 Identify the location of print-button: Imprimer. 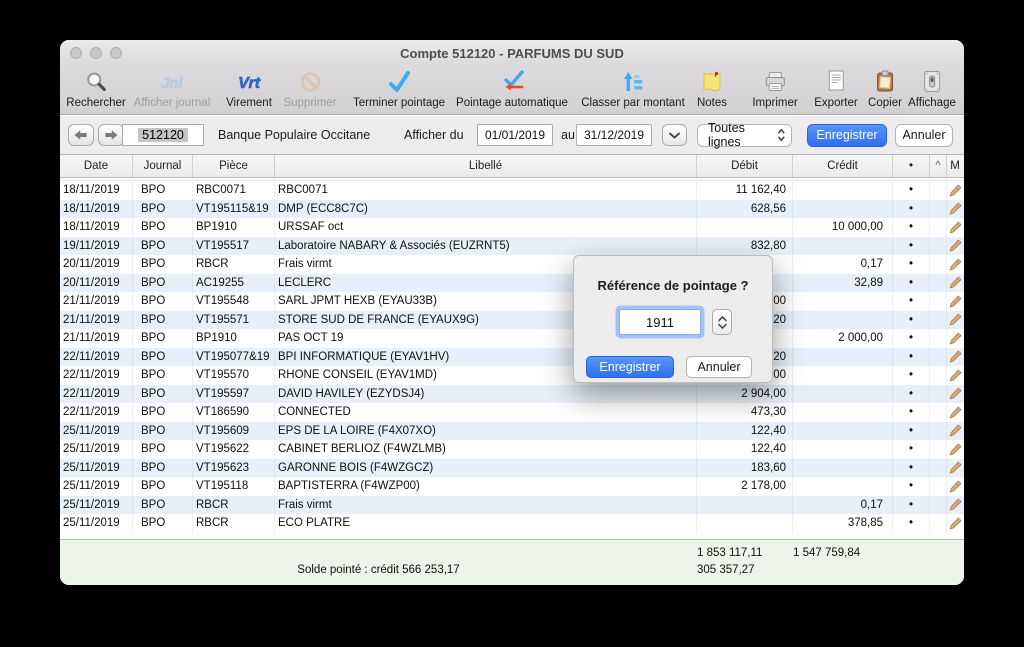
(775, 88).